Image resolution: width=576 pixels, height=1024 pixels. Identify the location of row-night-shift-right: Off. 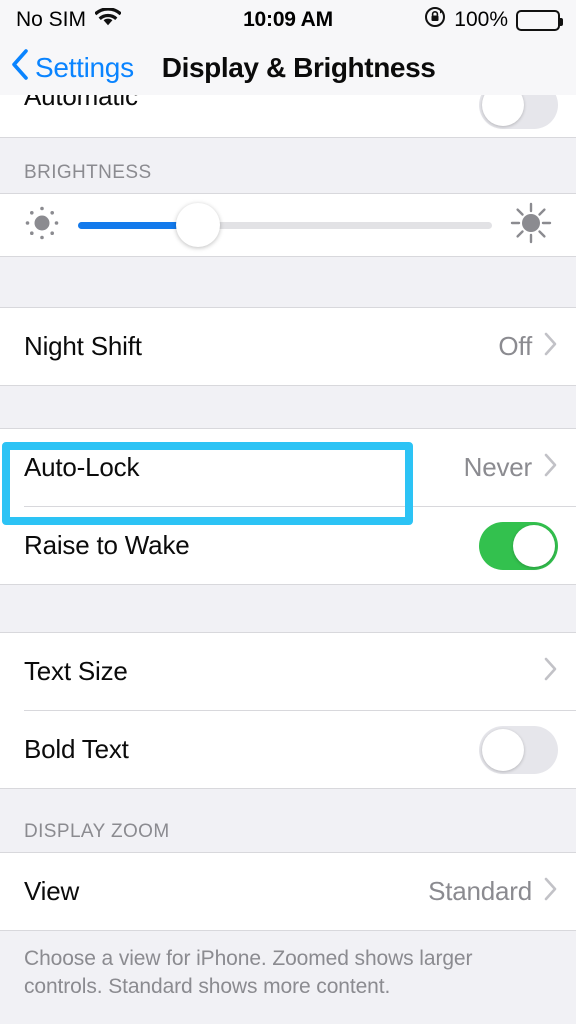
(528, 346).